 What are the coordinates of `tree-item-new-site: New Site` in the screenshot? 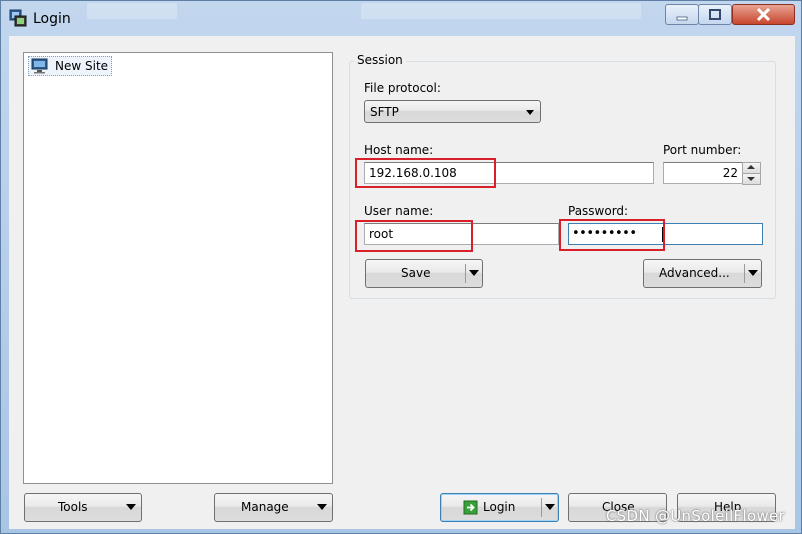 It's located at (70, 66).